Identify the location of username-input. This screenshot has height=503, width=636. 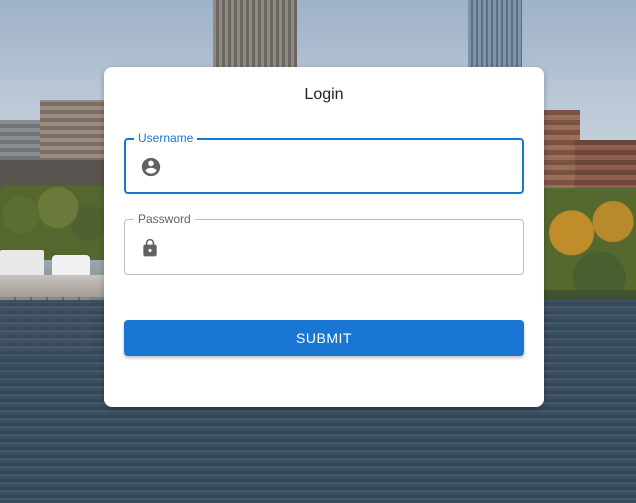
(346, 167).